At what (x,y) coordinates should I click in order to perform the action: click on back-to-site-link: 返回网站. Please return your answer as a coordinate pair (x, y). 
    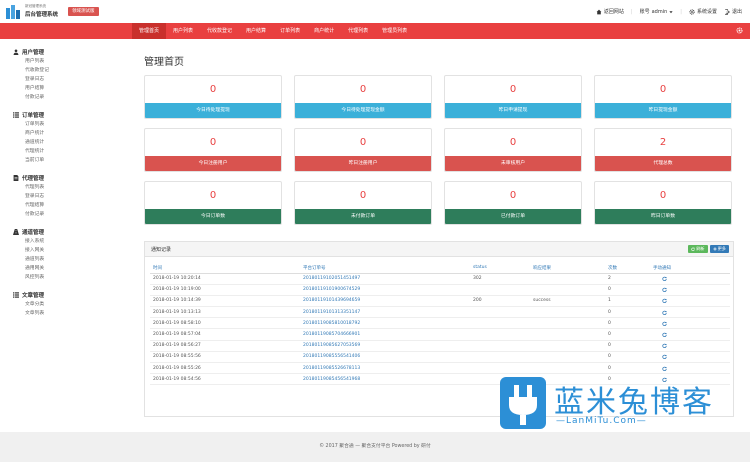
    Looking at the image, I should click on (610, 11).